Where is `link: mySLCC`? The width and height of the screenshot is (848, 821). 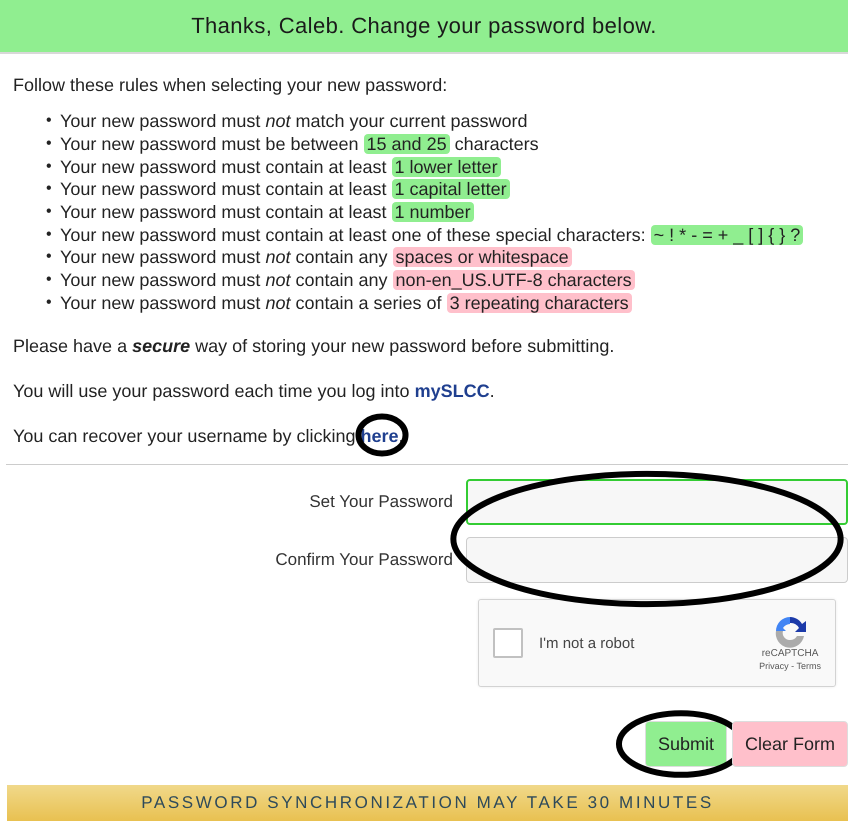 link: mySLCC is located at coordinates (452, 391).